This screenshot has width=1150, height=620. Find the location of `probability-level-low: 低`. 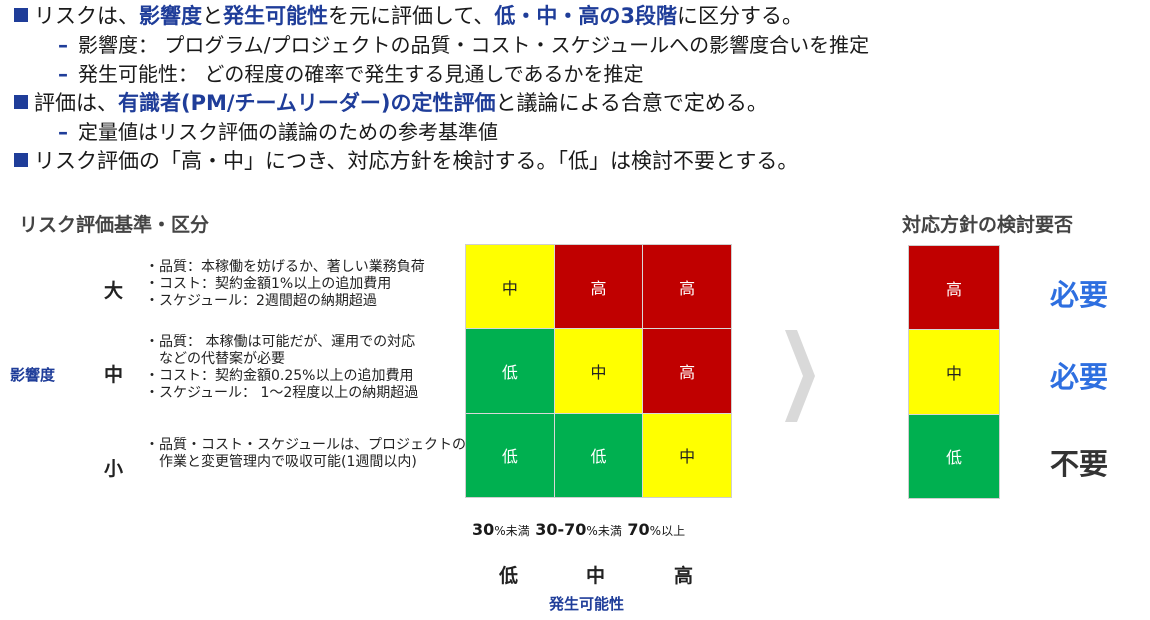

probability-level-low: 低 is located at coordinates (509, 576).